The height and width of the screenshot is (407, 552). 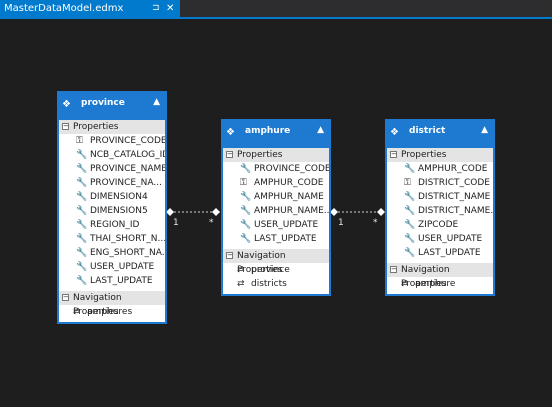 I want to click on property-label: ZIPCODE, so click(x=438, y=225).